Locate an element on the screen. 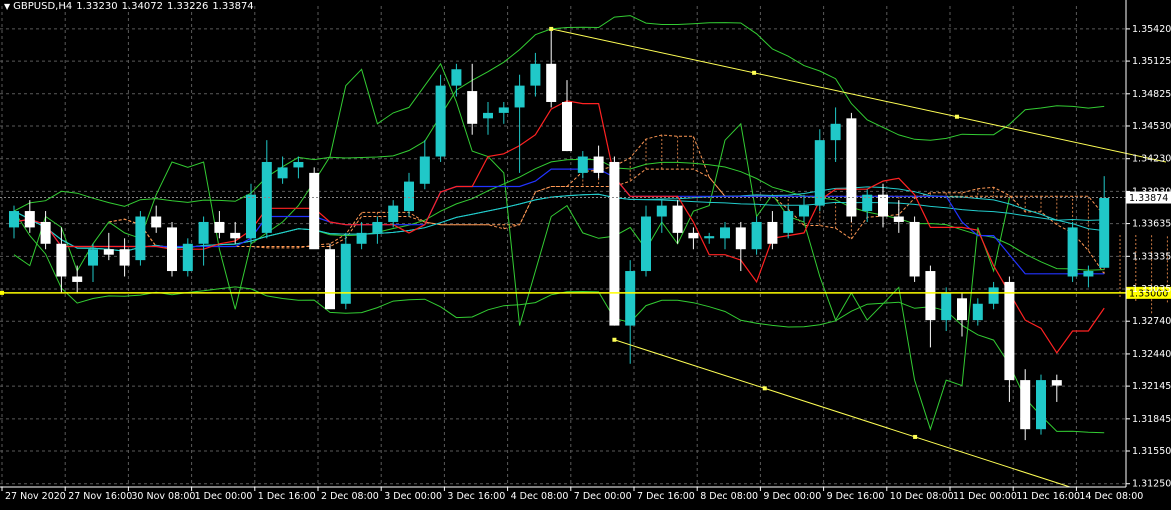 The image size is (1171, 510). x-tick-label: 1 Dec 16:00 is located at coordinates (287, 496).